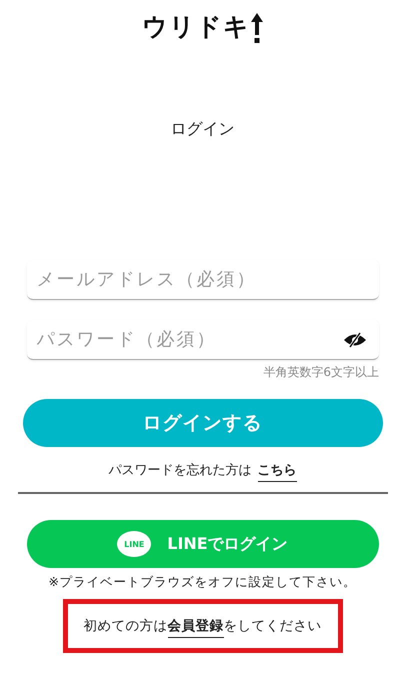 This screenshot has width=405, height=692. I want to click on register-text: 初めての方は会員登録をしてください, so click(203, 626).